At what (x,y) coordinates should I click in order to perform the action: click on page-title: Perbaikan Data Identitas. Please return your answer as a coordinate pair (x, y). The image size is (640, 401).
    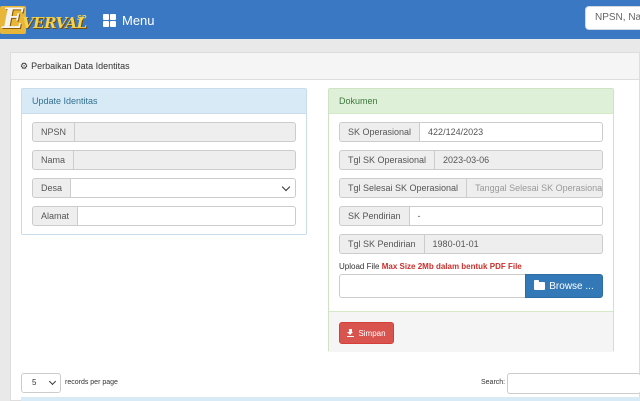
    Looking at the image, I should click on (80, 66).